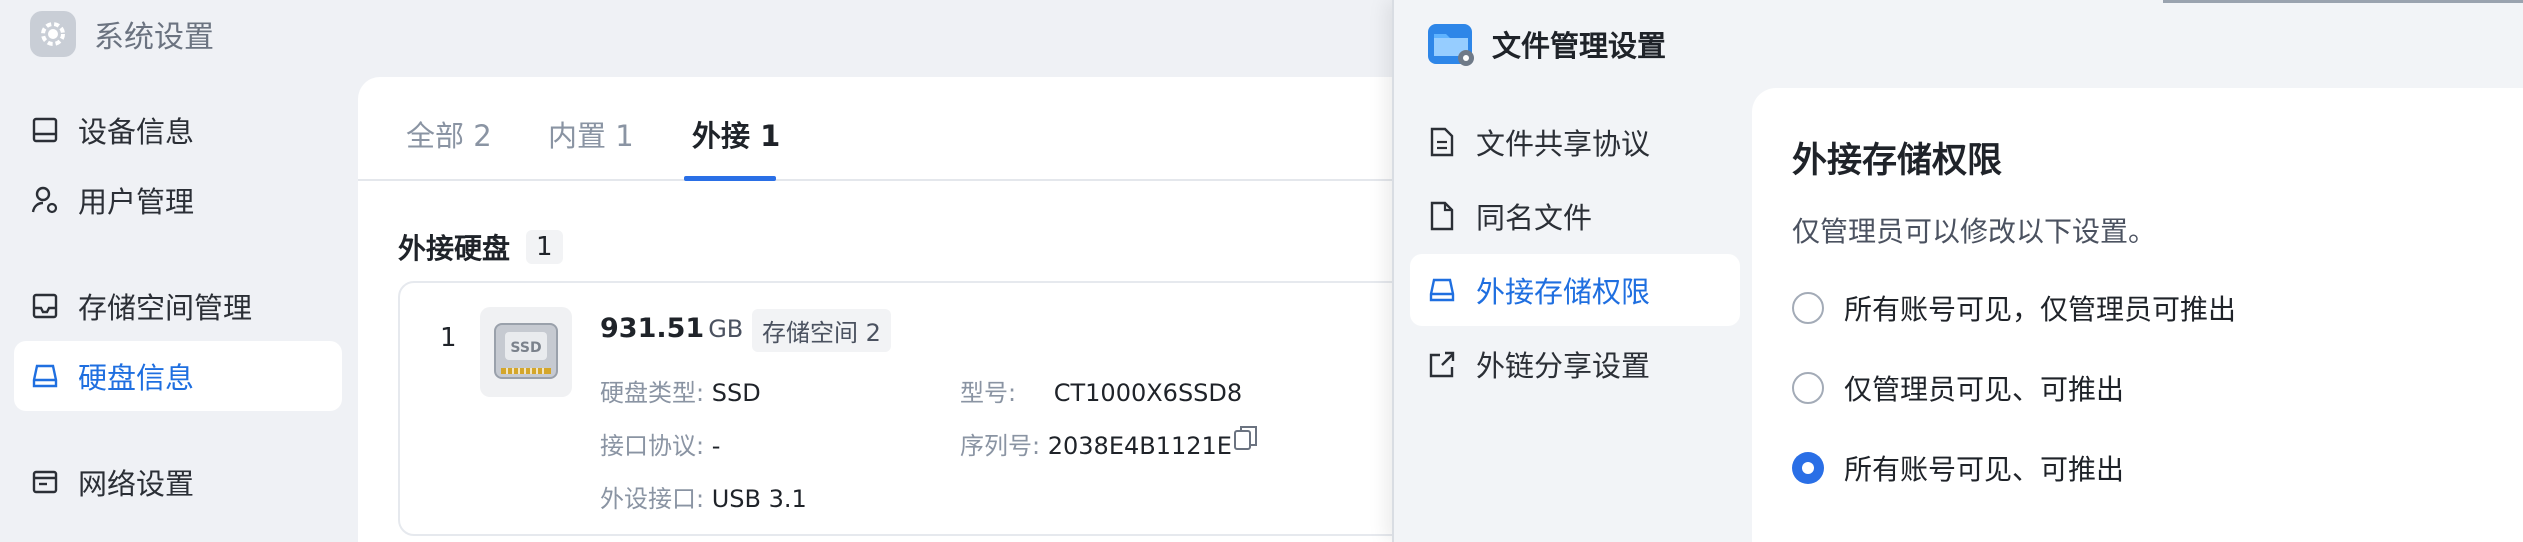  Describe the element at coordinates (759, 499) in the screenshot. I see `disk-port-value: USB 3.1` at that location.